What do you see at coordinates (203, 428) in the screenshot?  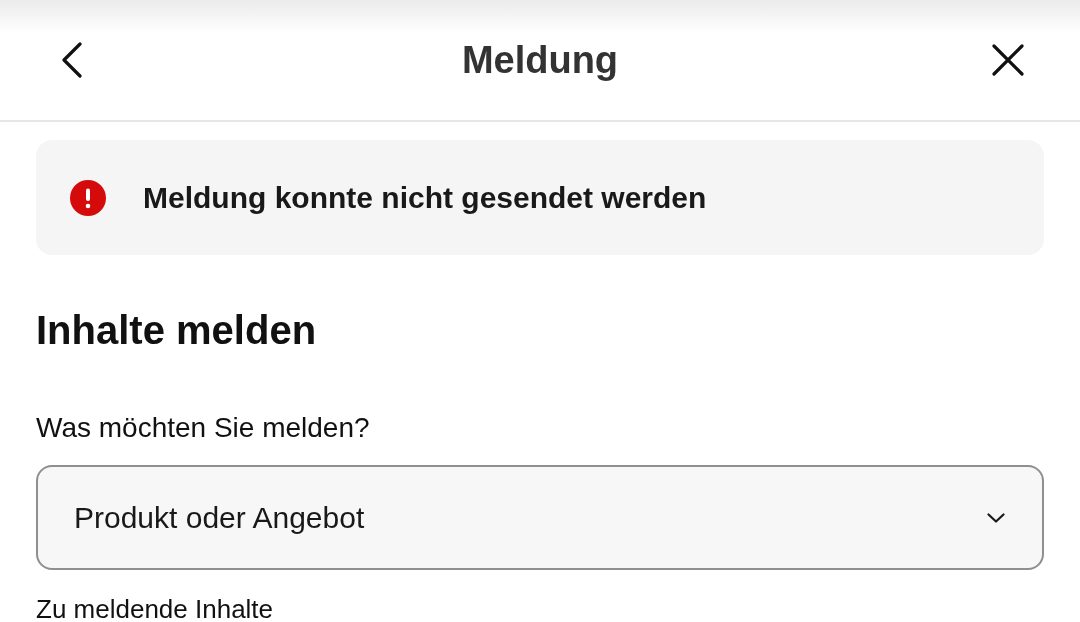 I see `field-label: Was möchten Sie melden?` at bounding box center [203, 428].